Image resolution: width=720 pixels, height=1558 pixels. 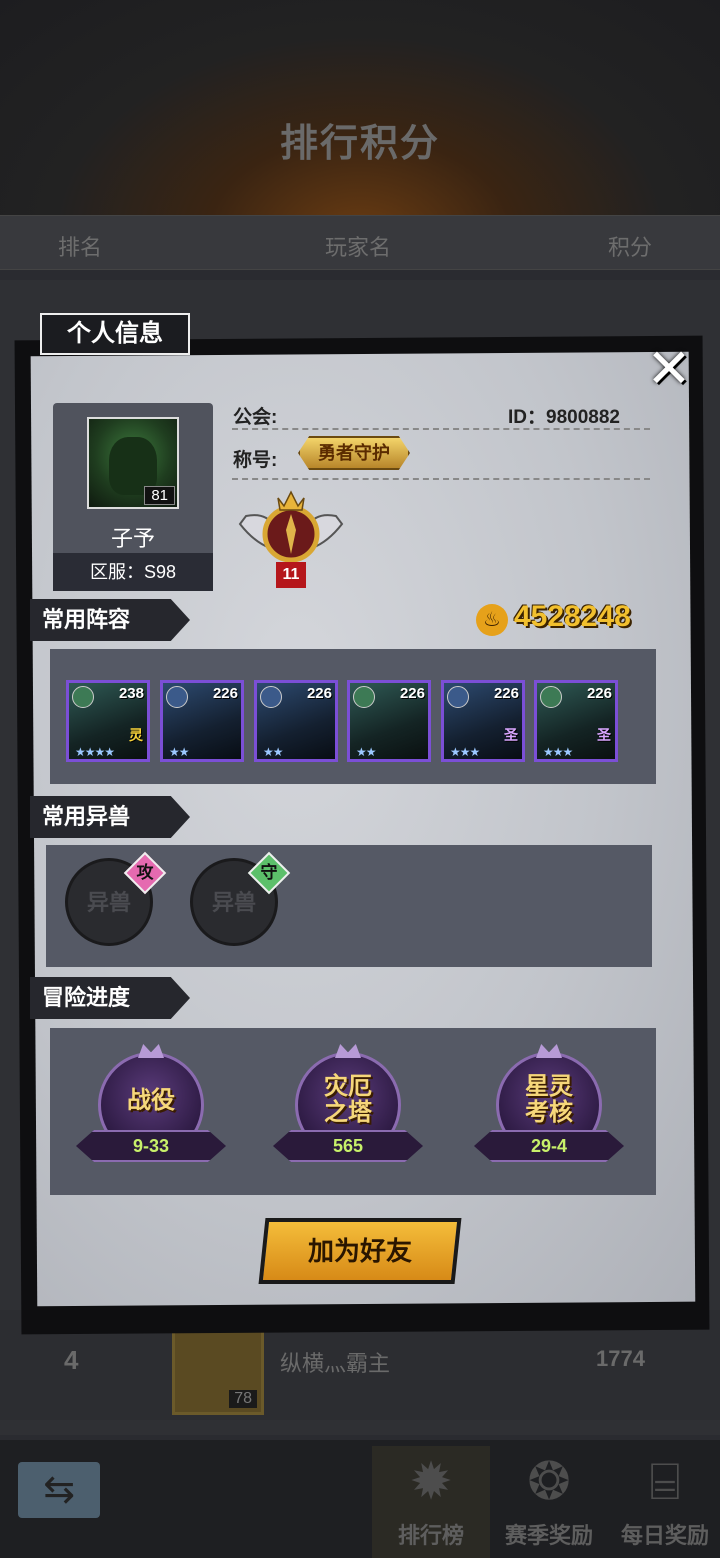 I want to click on player-name: 子予, so click(x=132, y=538).